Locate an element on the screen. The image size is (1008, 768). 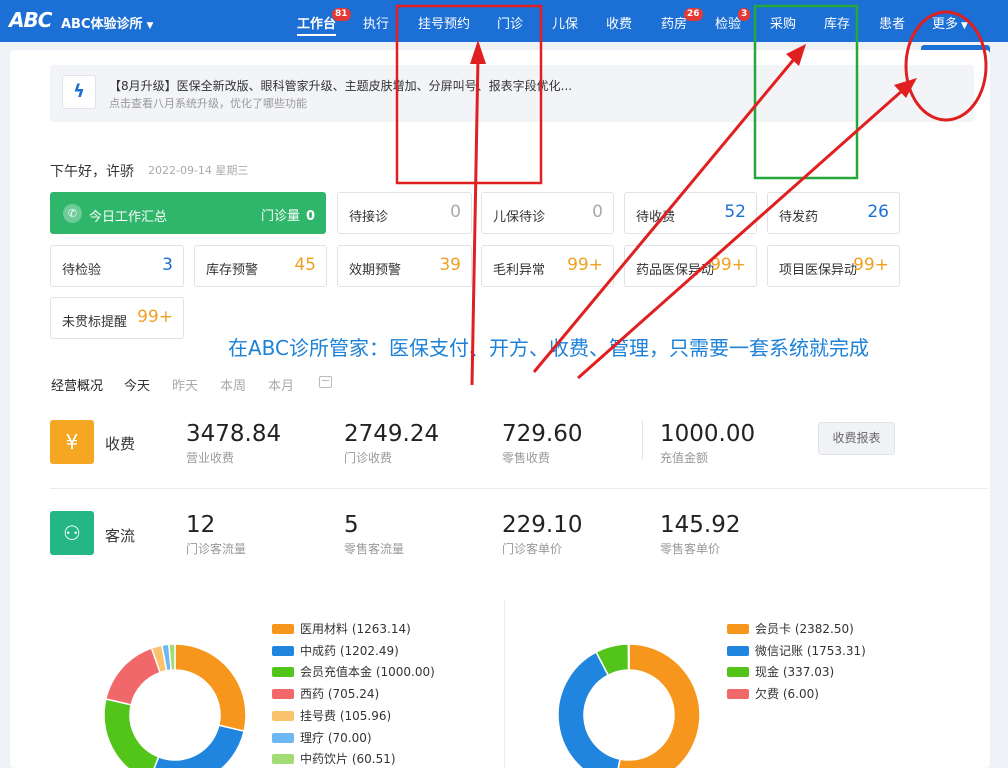
card-label: 待接诊 is located at coordinates (369, 217).